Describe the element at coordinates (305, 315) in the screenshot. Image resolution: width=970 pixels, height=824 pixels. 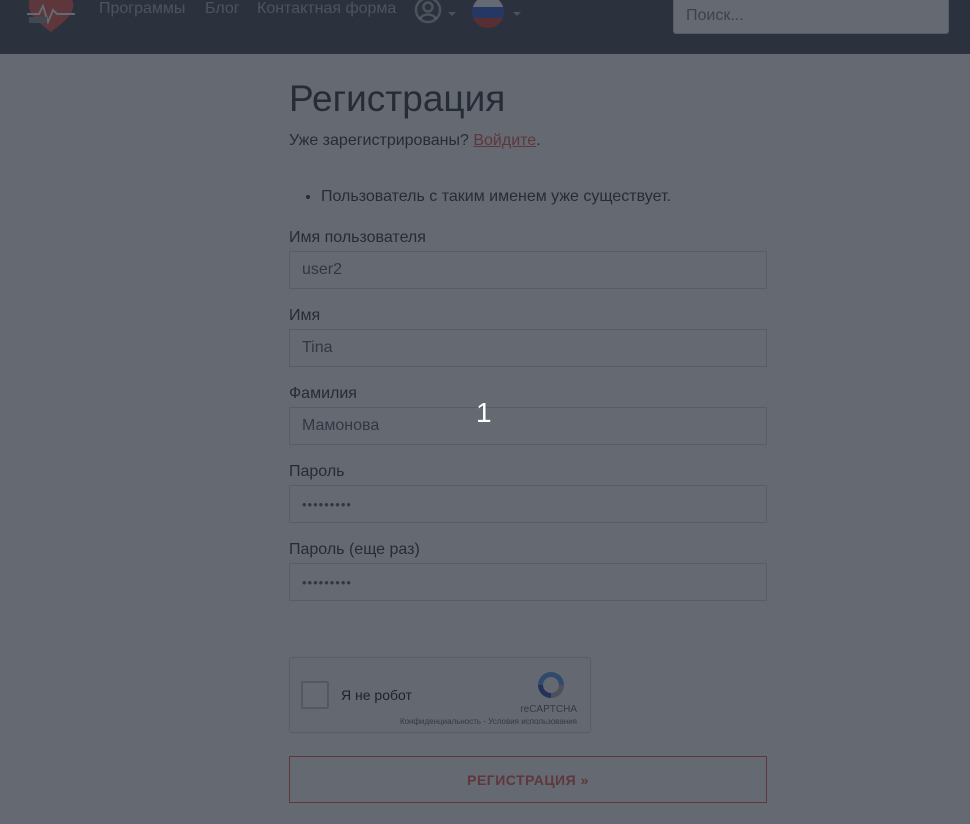
I see `first-name-label: Имя` at that location.